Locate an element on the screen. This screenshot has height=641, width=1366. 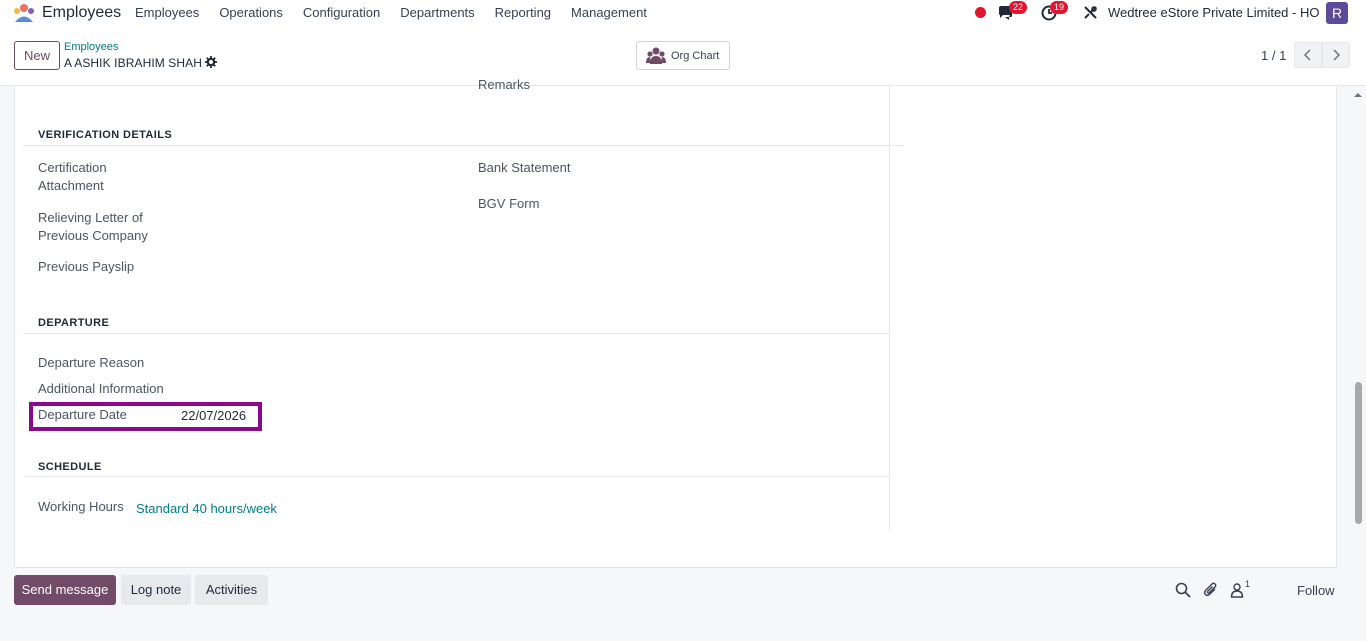
users-icon is located at coordinates (656, 55).